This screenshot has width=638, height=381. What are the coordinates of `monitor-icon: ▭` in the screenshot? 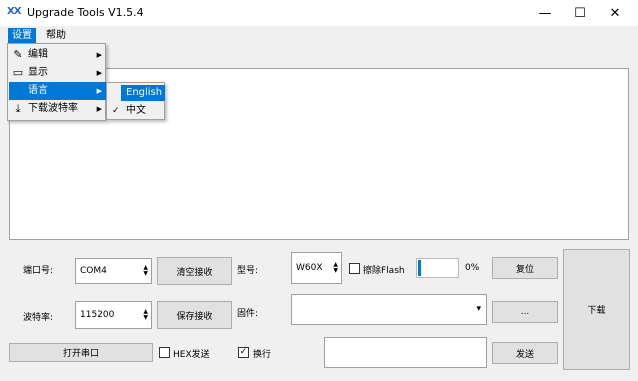 It's located at (18, 72).